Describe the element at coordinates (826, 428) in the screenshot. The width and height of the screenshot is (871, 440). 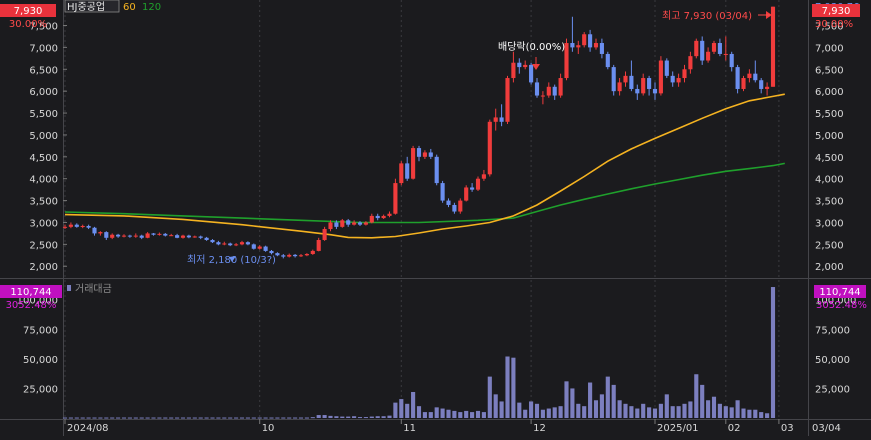
I see `x-axis-right-date: 03/04` at that location.